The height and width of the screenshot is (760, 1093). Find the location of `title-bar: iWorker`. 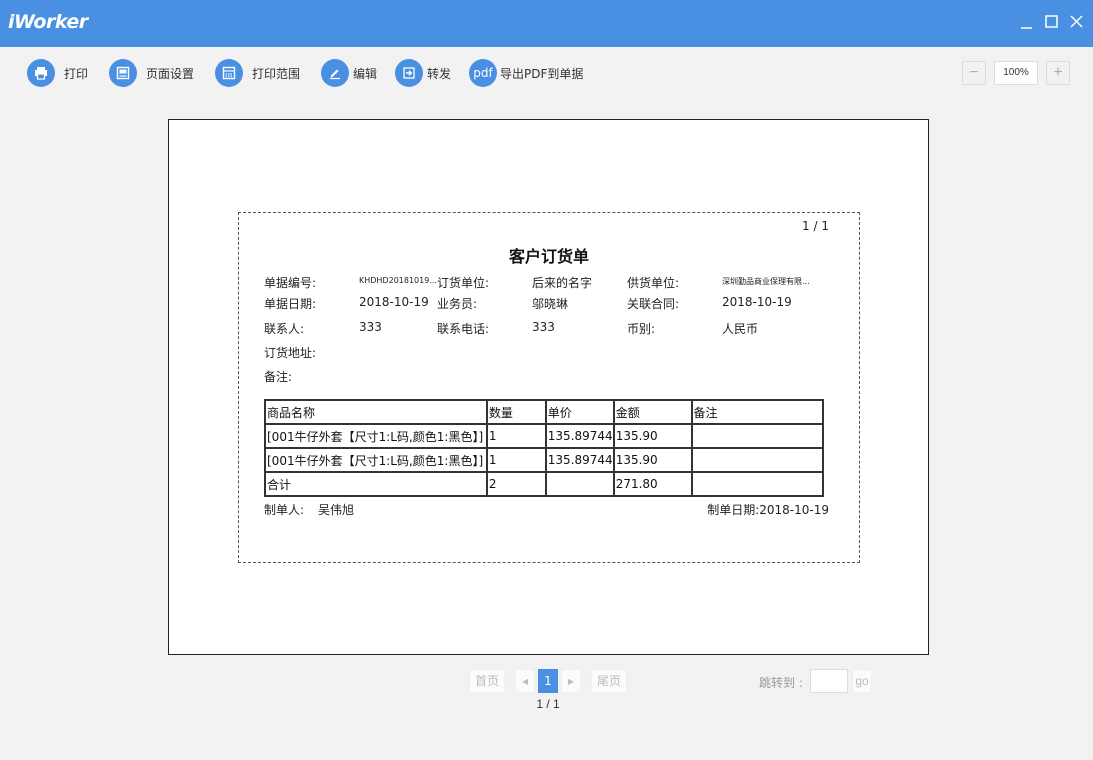

title-bar: iWorker is located at coordinates (546, 23).